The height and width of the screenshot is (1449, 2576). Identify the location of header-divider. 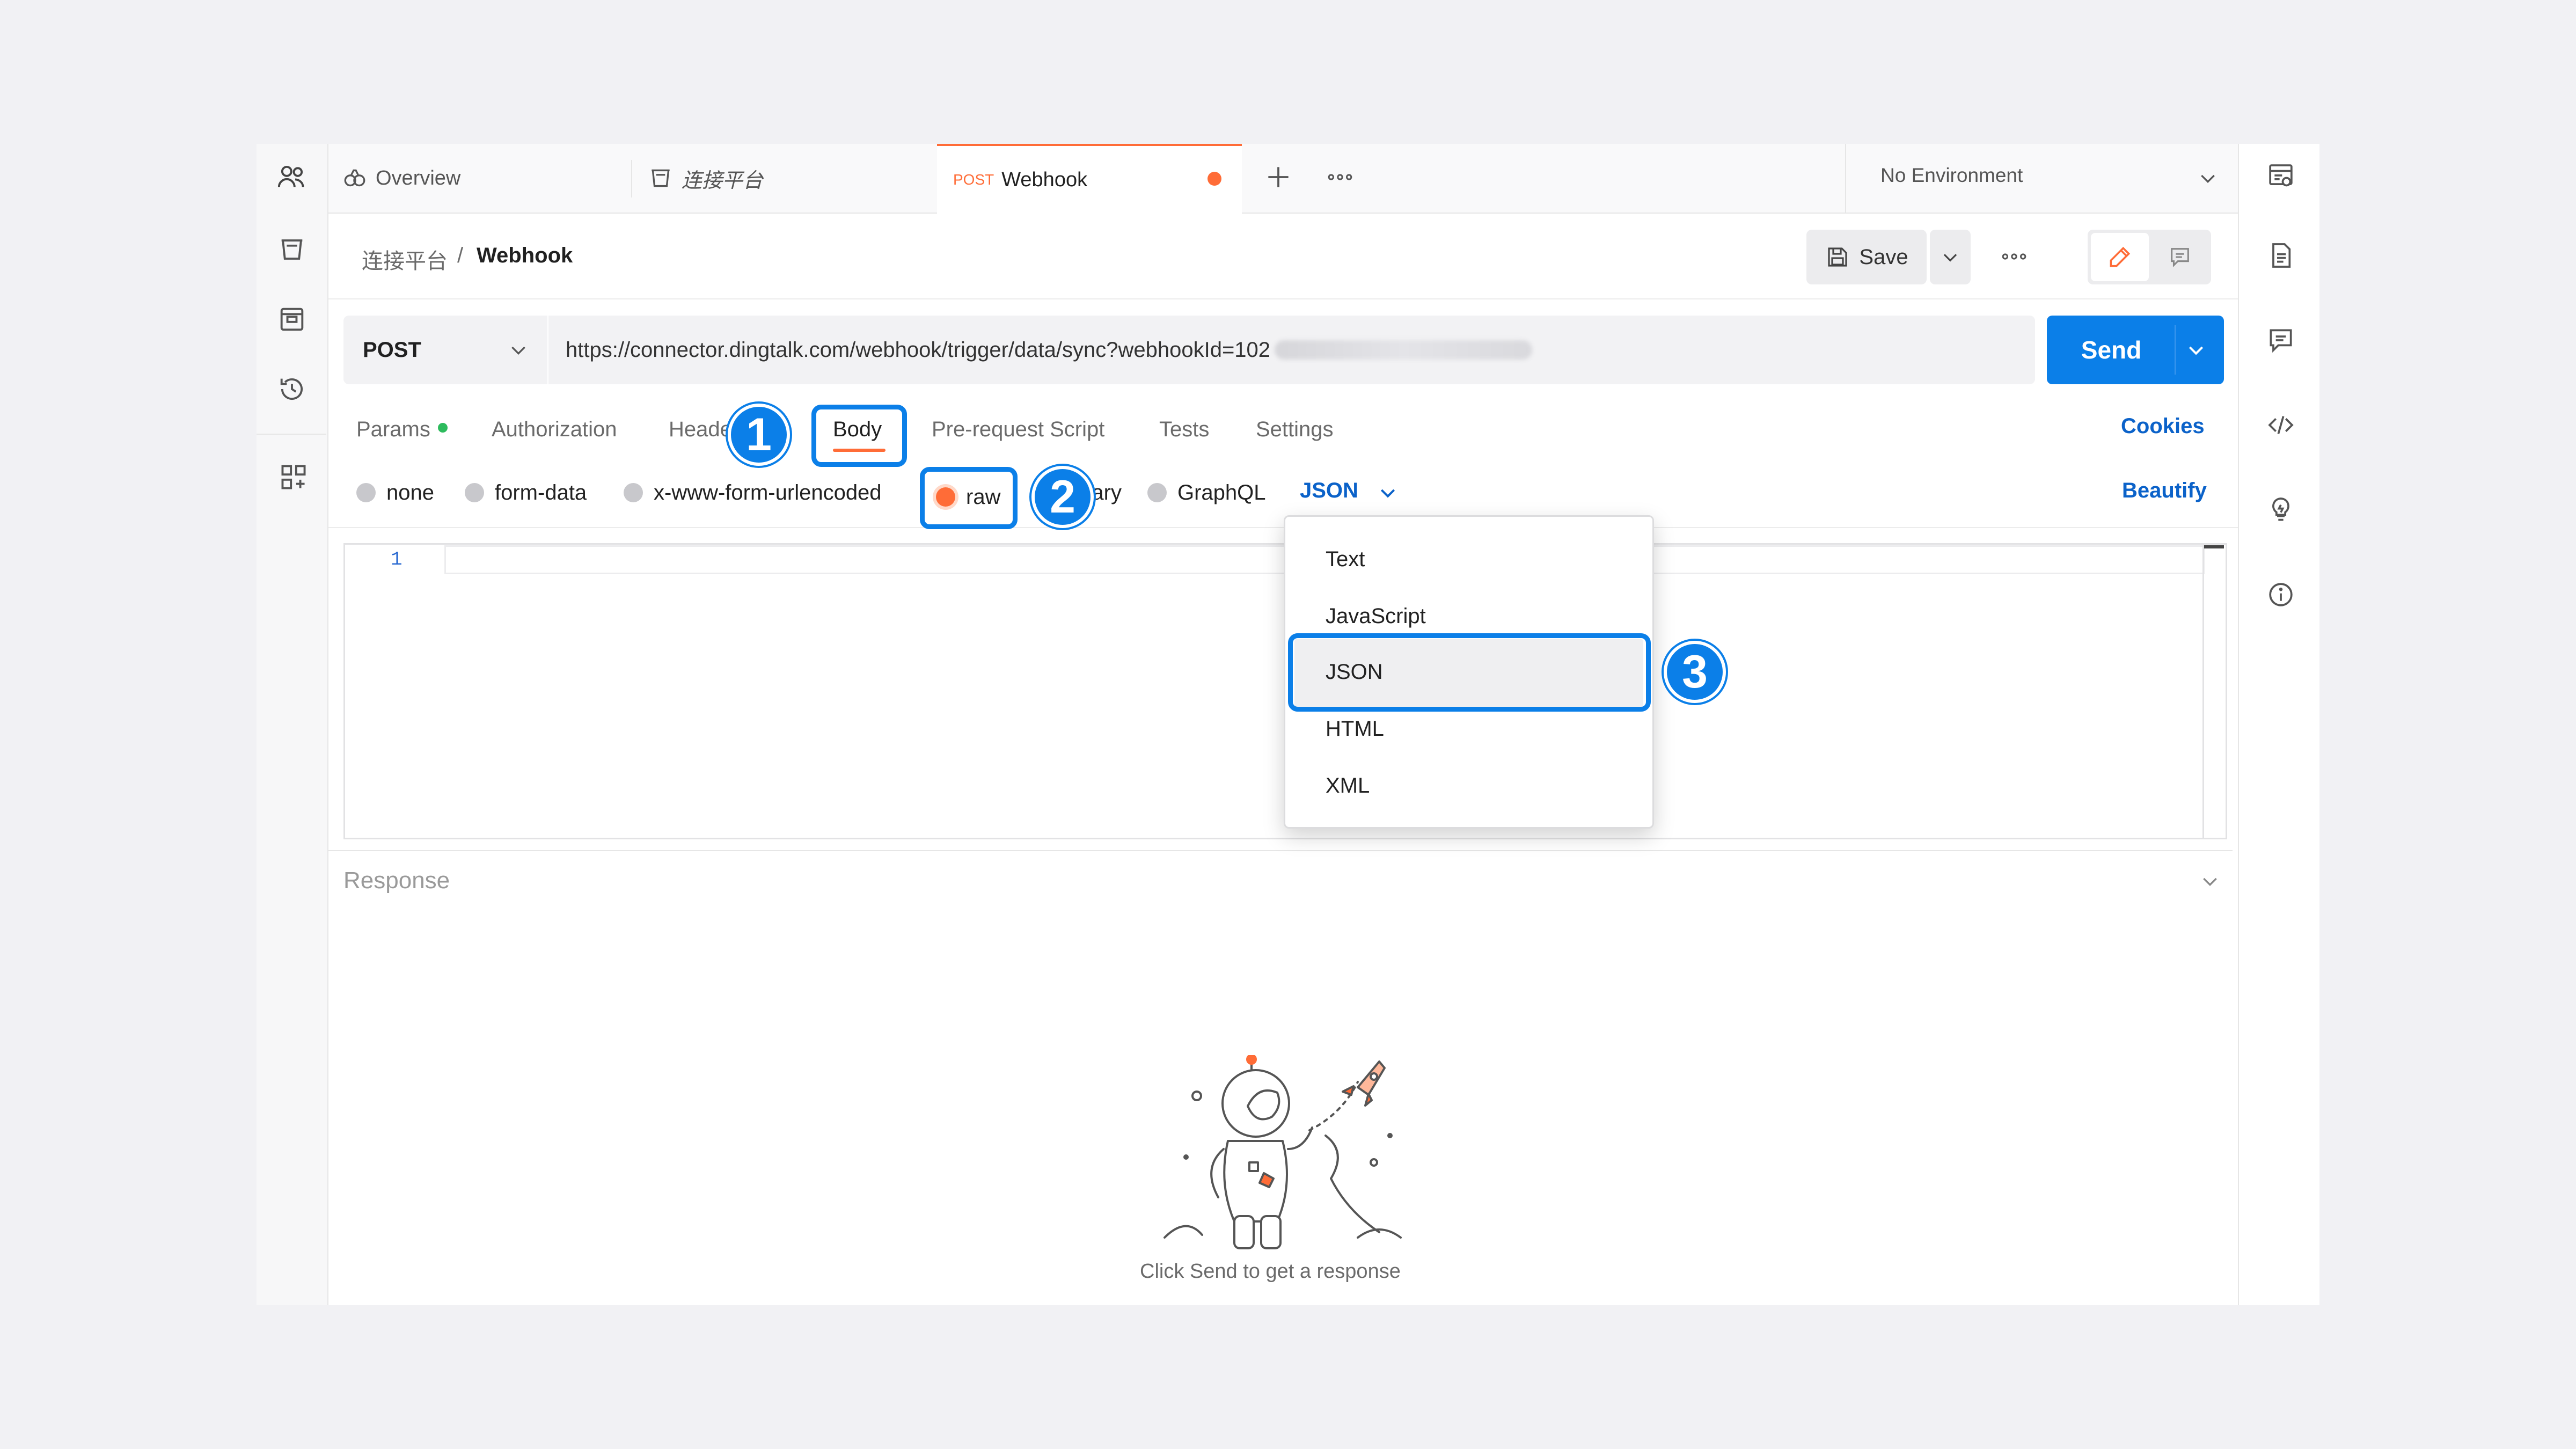
(1283, 298).